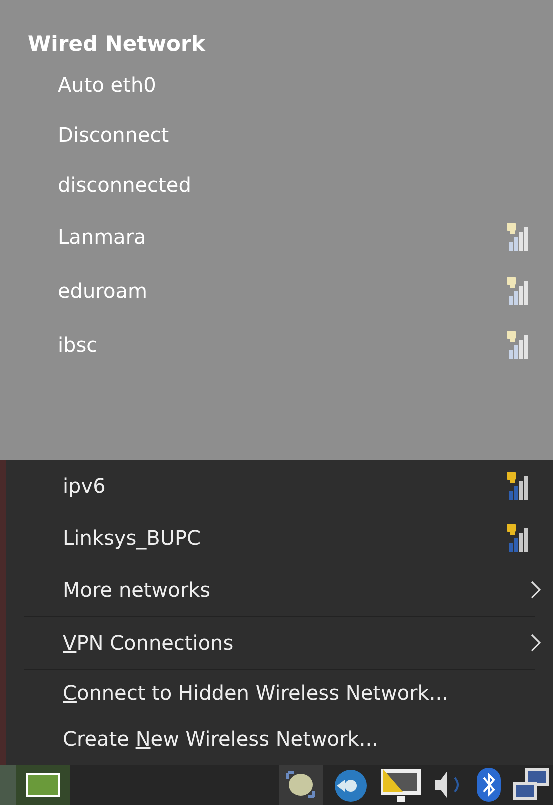  I want to click on desktop-icon, so click(43, 785).